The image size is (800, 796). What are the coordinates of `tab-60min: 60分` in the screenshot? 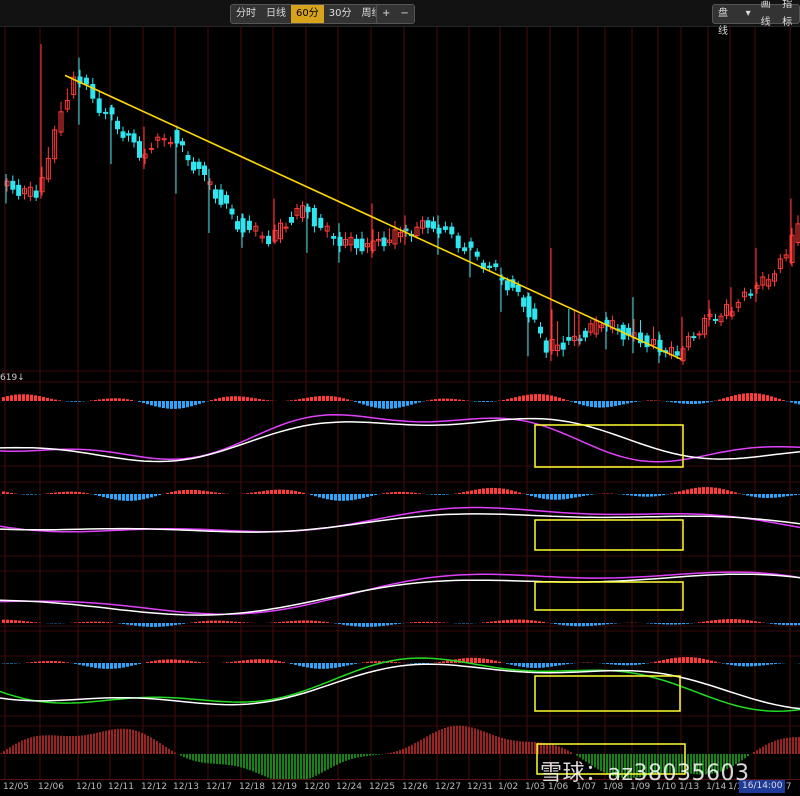 It's located at (307, 14).